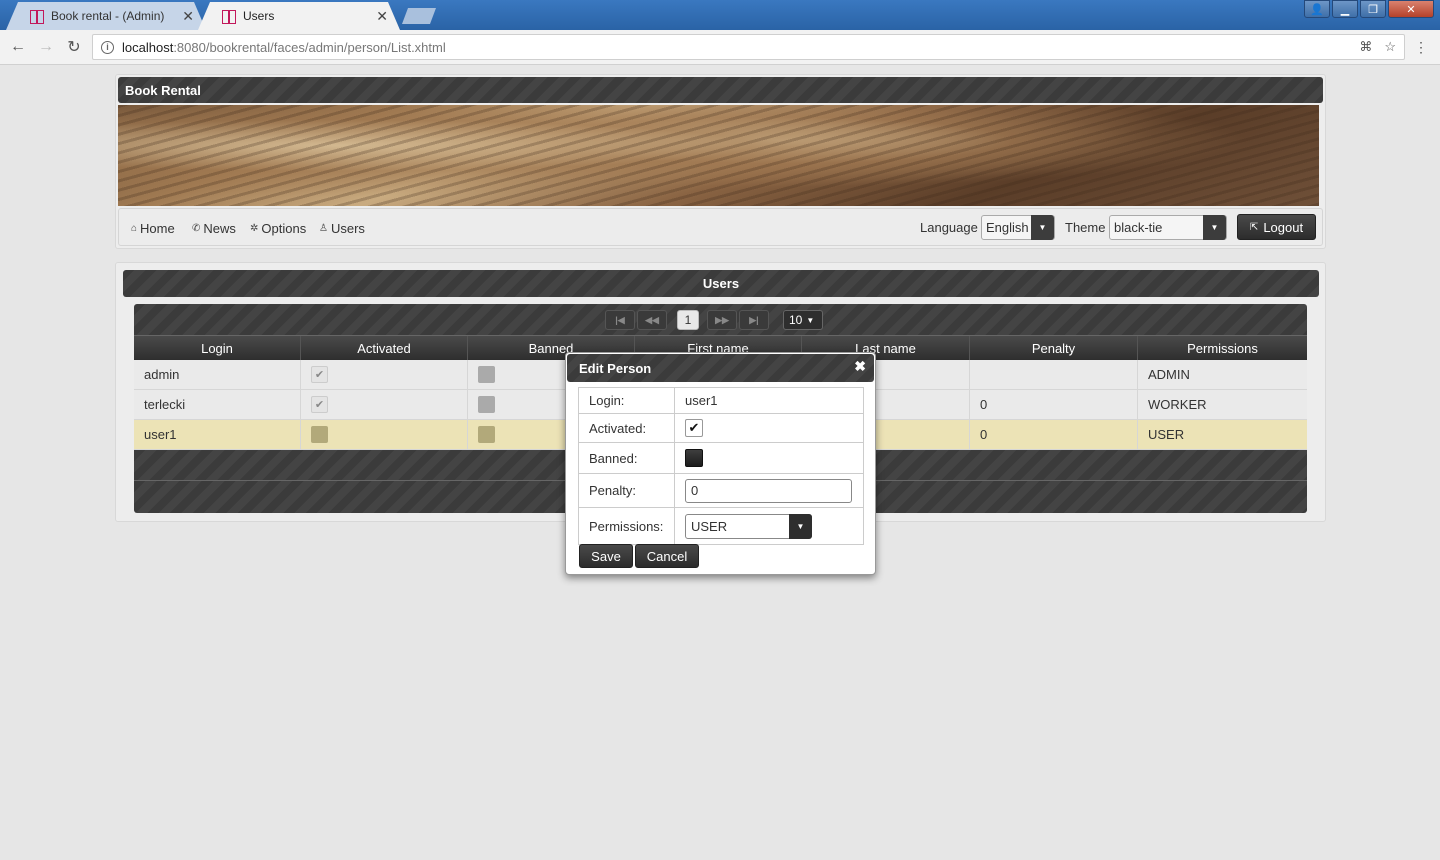 The width and height of the screenshot is (1440, 860). Describe the element at coordinates (796, 320) in the screenshot. I see `rows-per-page-value: 10` at that location.